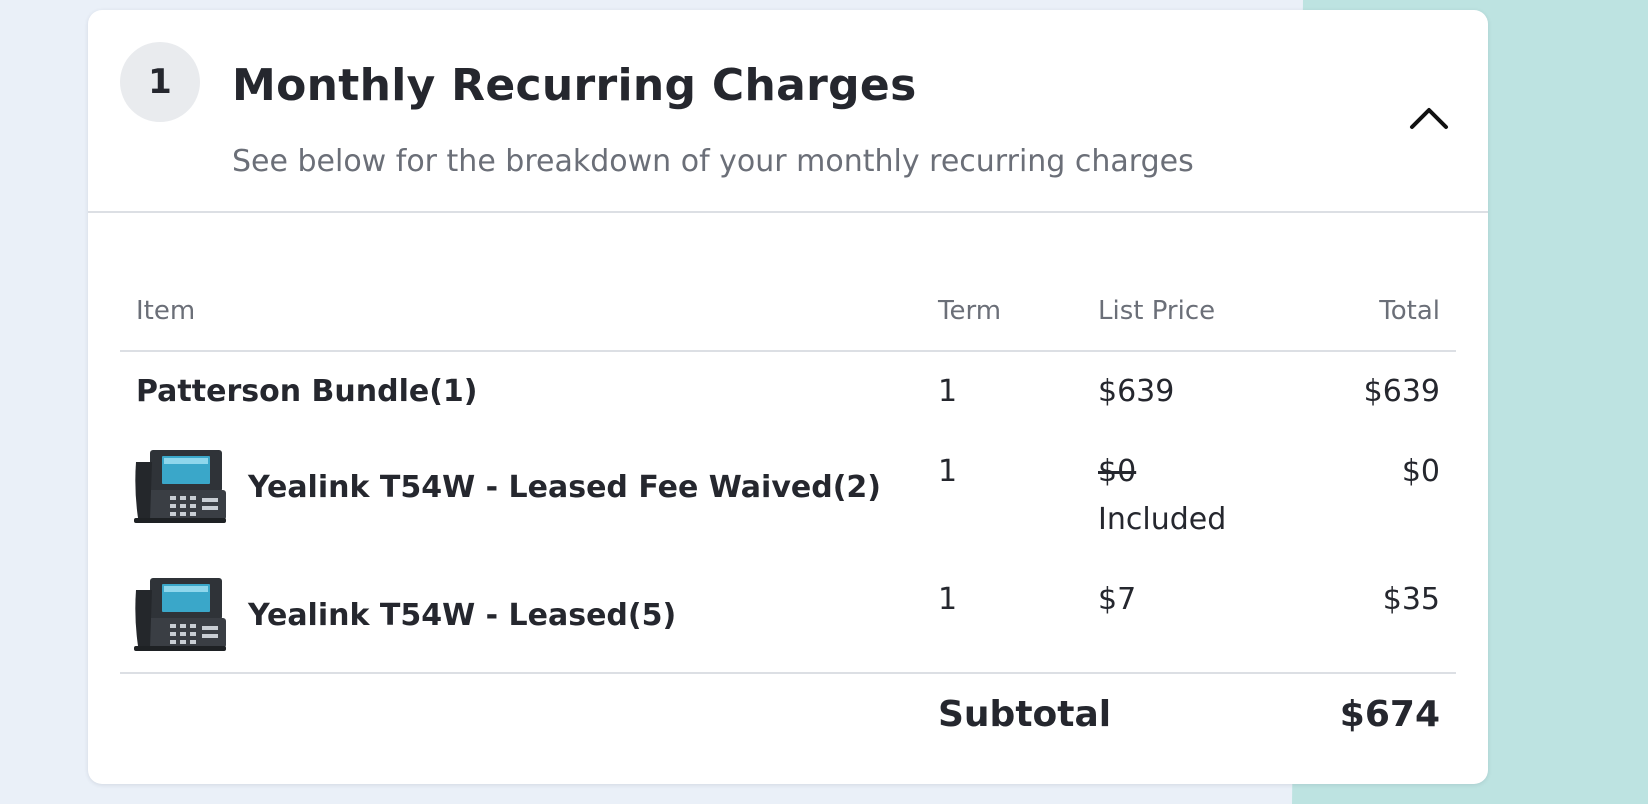  What do you see at coordinates (574, 85) in the screenshot?
I see `section-title: Monthly Recurring Charges` at bounding box center [574, 85].